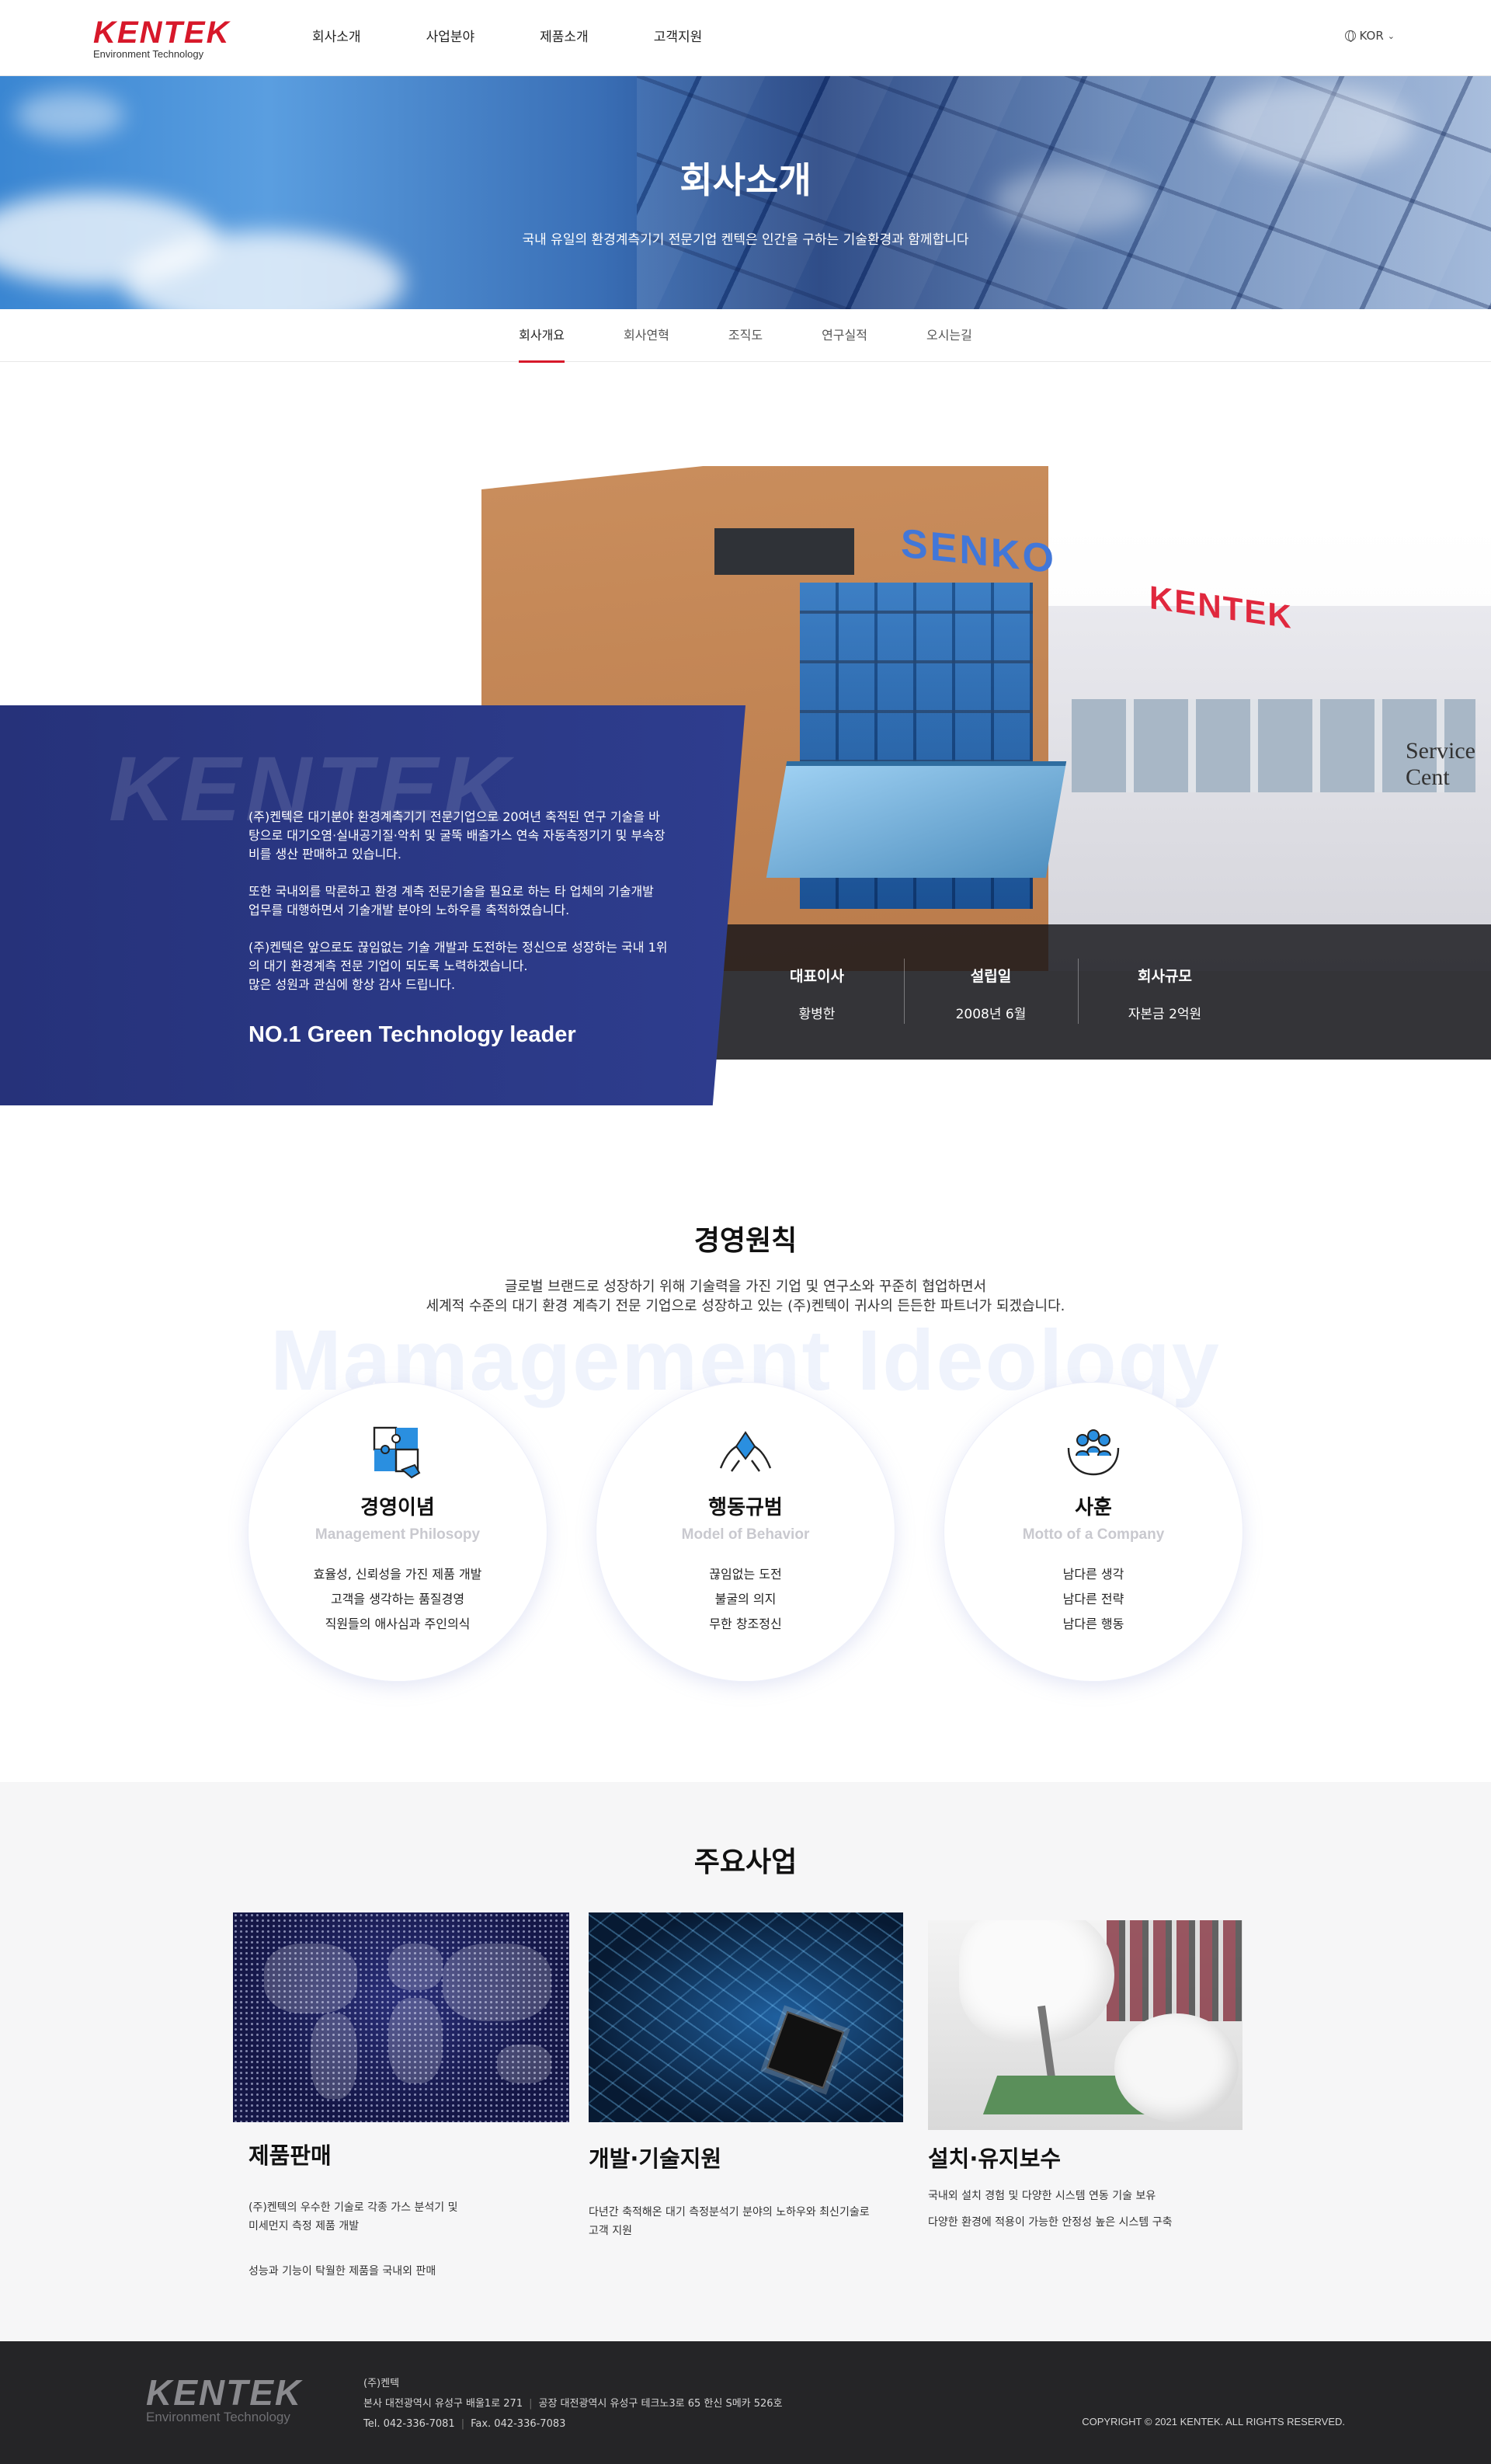  What do you see at coordinates (817, 976) in the screenshot?
I see `stat-label: 대표이사` at bounding box center [817, 976].